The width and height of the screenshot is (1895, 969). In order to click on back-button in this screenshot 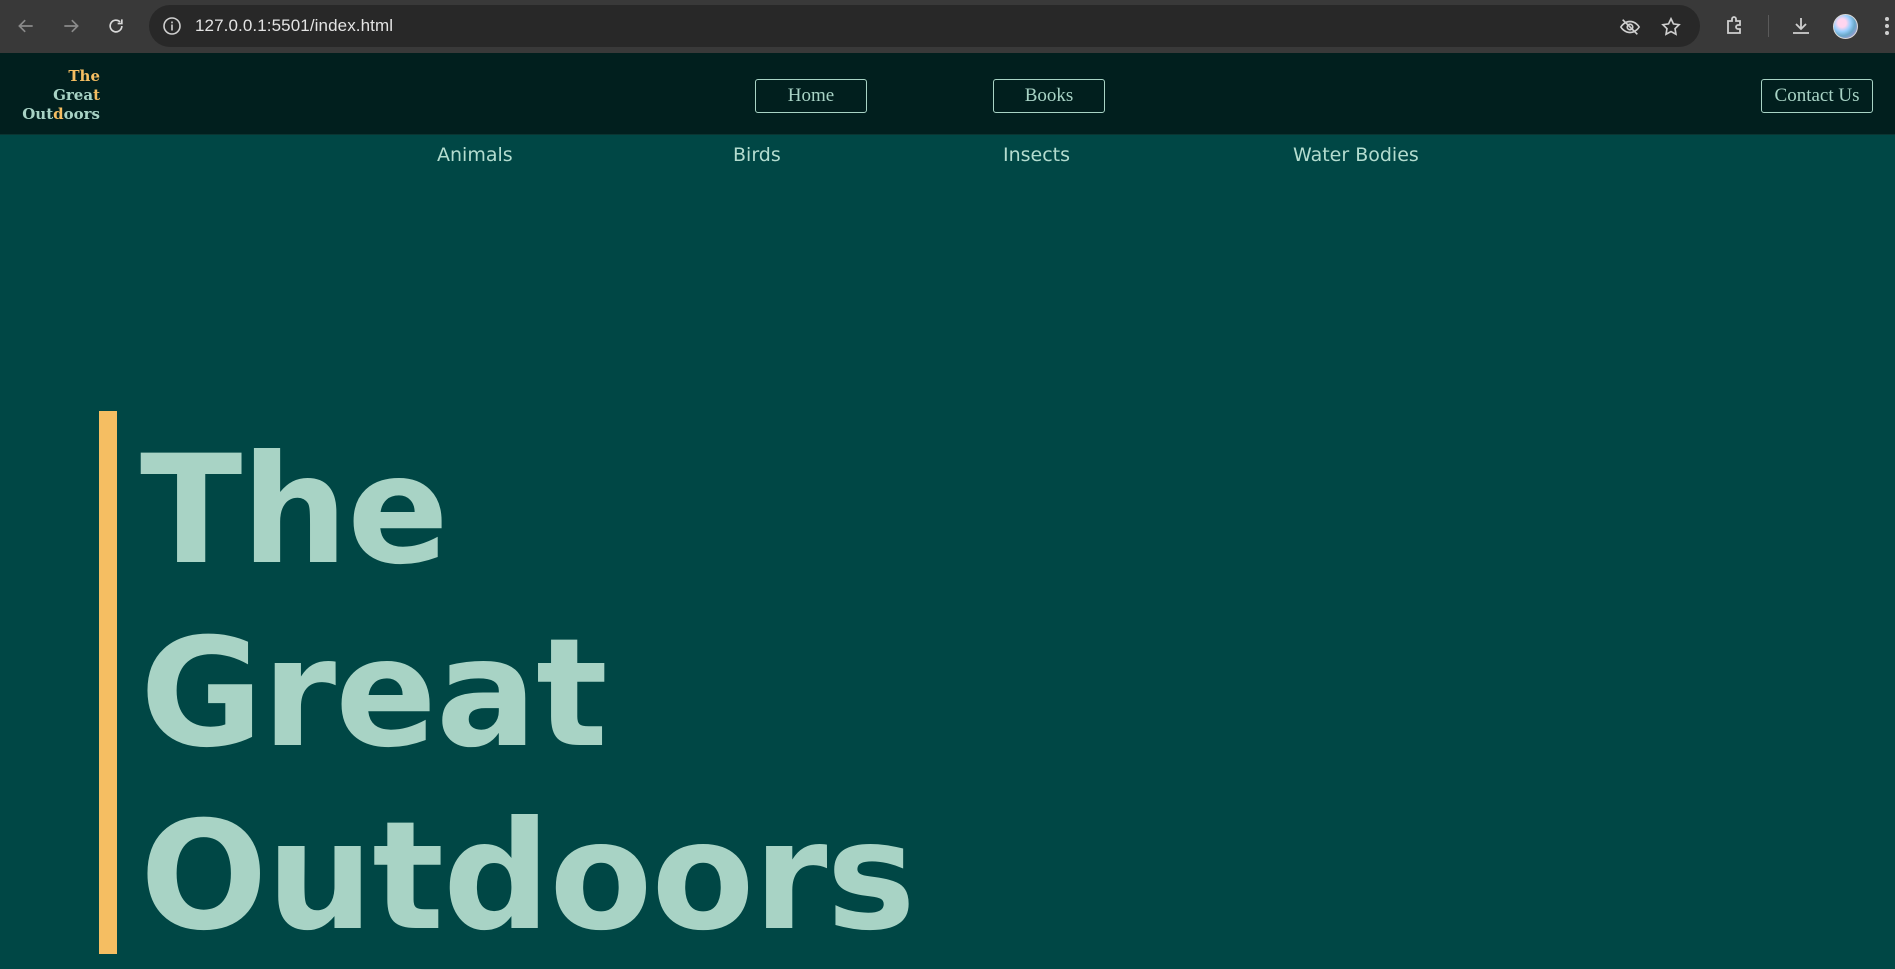, I will do `click(26, 26)`.